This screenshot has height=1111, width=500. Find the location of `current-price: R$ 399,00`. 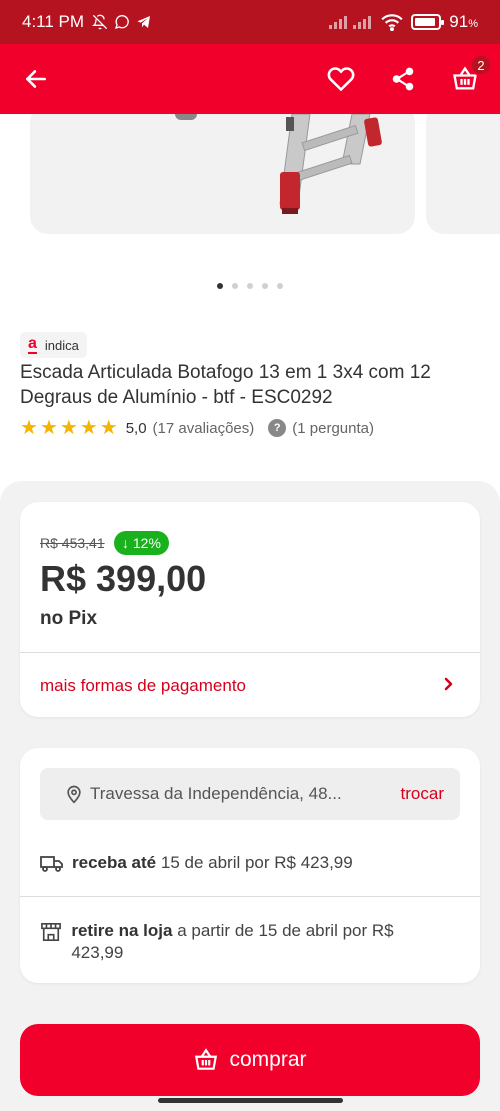

current-price: R$ 399,00 is located at coordinates (123, 578).